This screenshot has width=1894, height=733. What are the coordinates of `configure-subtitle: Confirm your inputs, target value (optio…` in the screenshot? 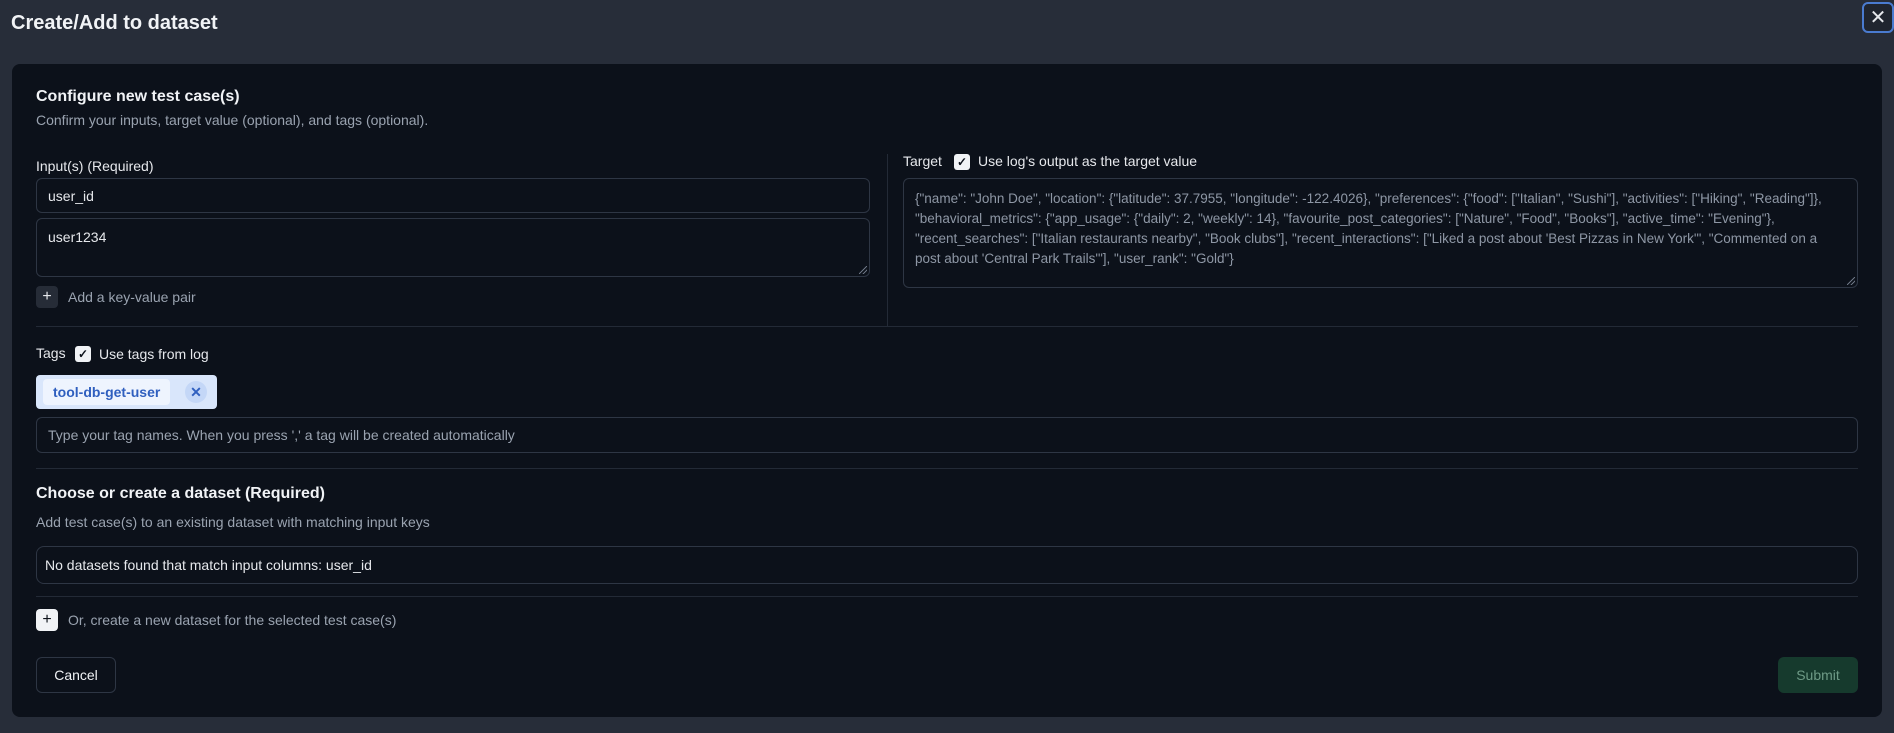 It's located at (232, 120).